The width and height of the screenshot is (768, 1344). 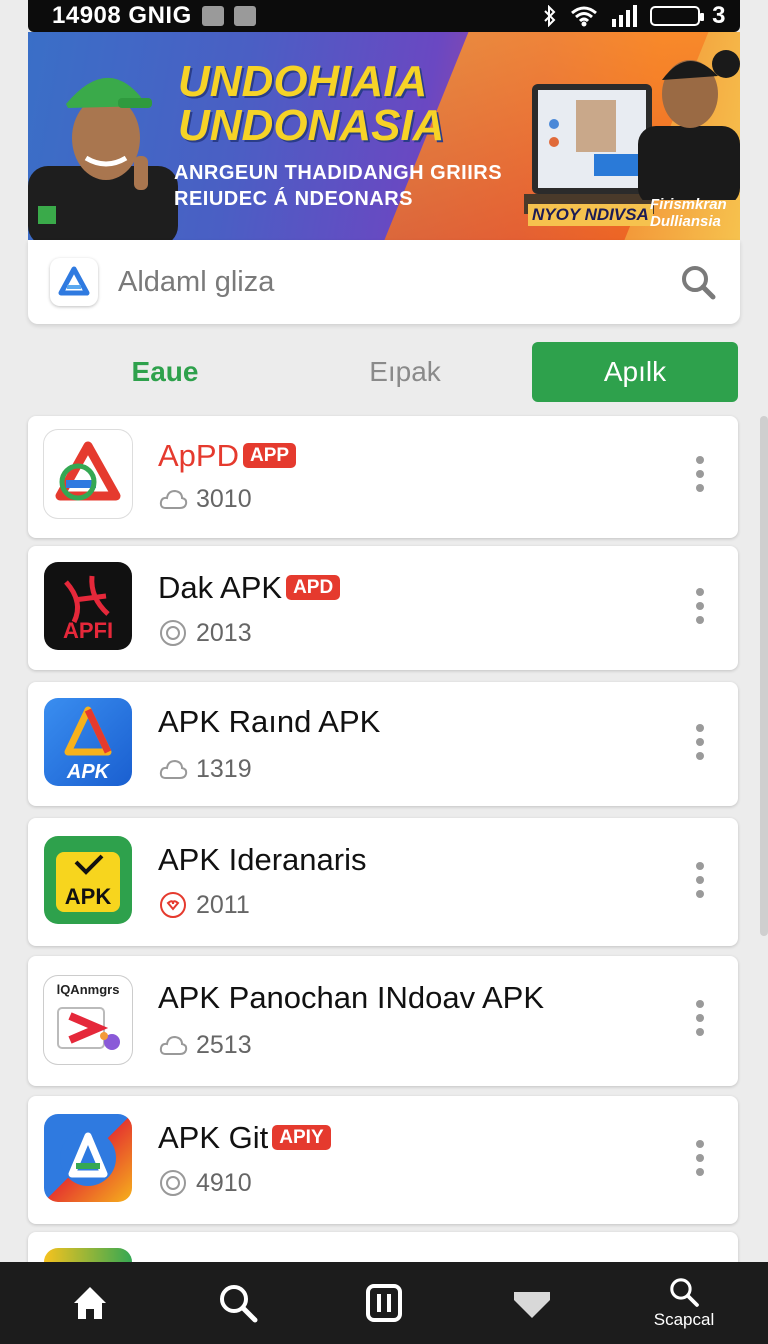 What do you see at coordinates (383, 477) in the screenshot?
I see `app-card: ApPD APP 3010` at bounding box center [383, 477].